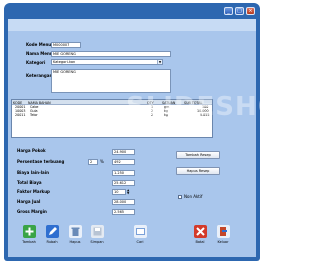 This screenshot has height=264, width=320. Describe the element at coordinates (223, 242) in the screenshot. I see `keluar-label: Keluar` at that location.